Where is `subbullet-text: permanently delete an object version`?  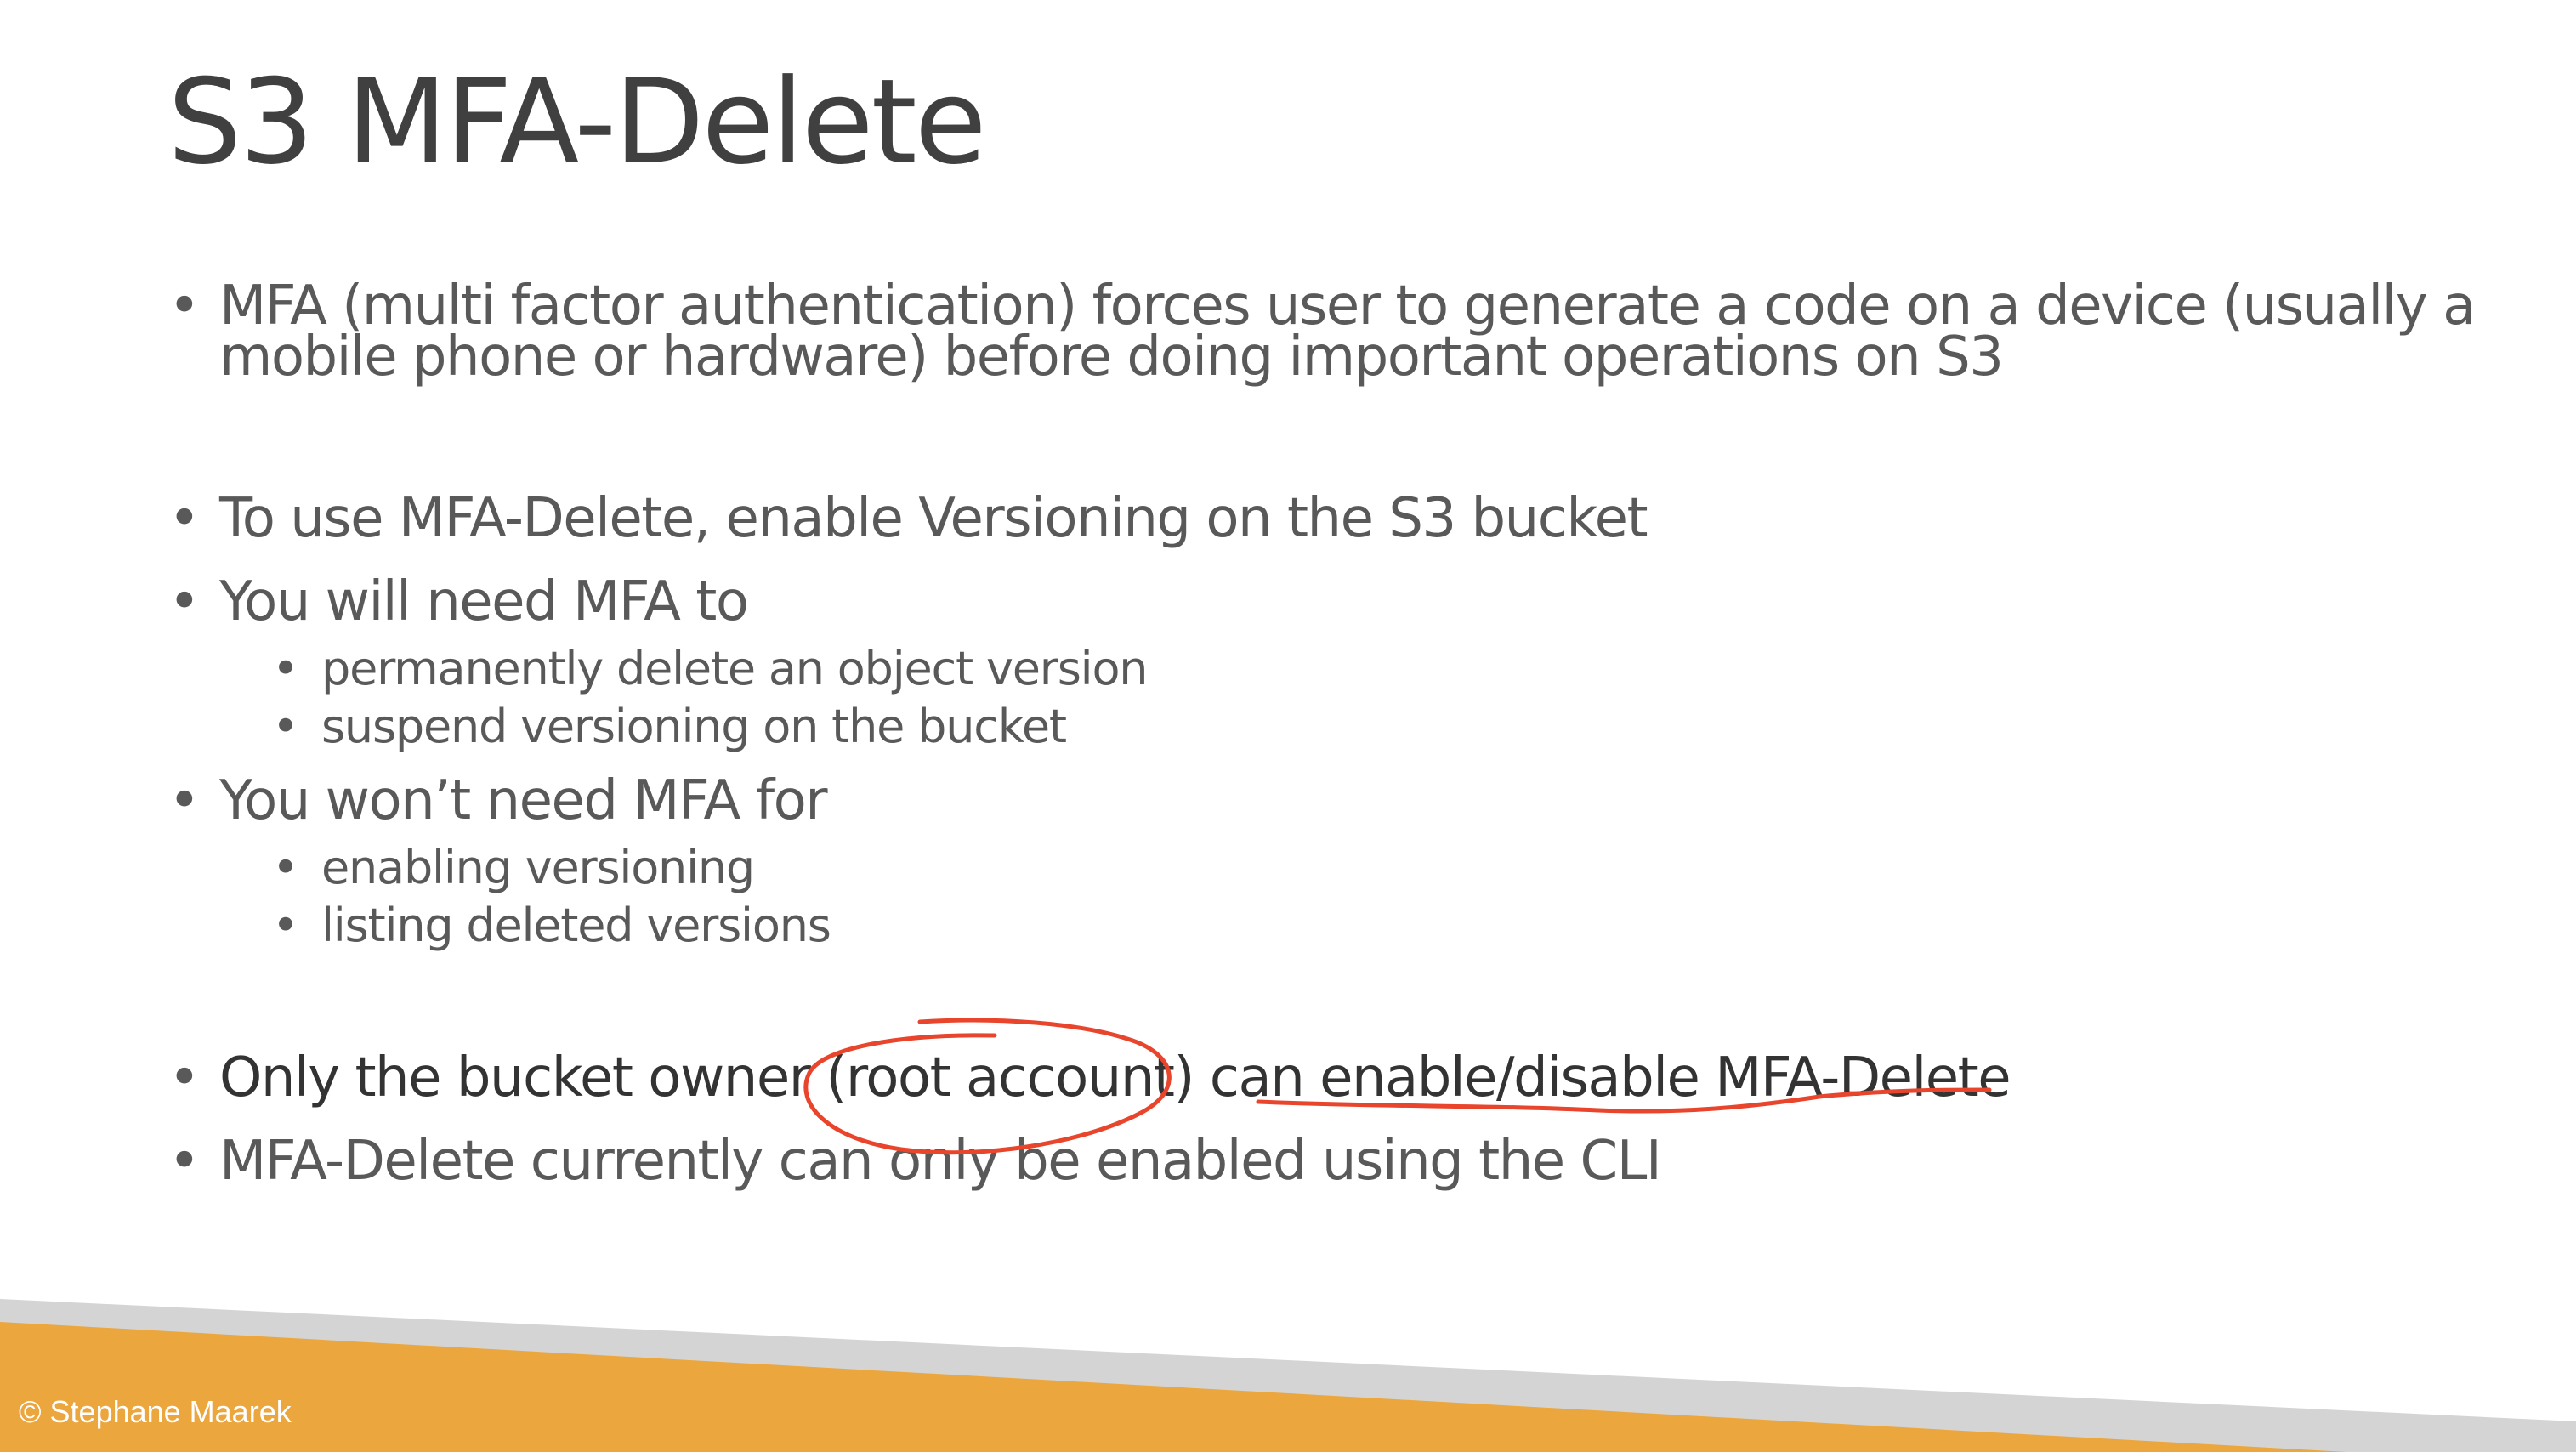
subbullet-text: permanently delete an object version is located at coordinates (735, 668).